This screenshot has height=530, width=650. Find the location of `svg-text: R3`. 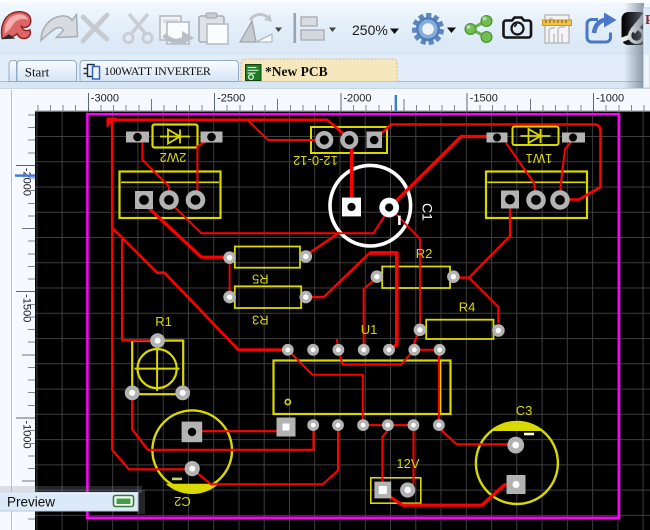

svg-text: R3 is located at coordinates (260, 320).